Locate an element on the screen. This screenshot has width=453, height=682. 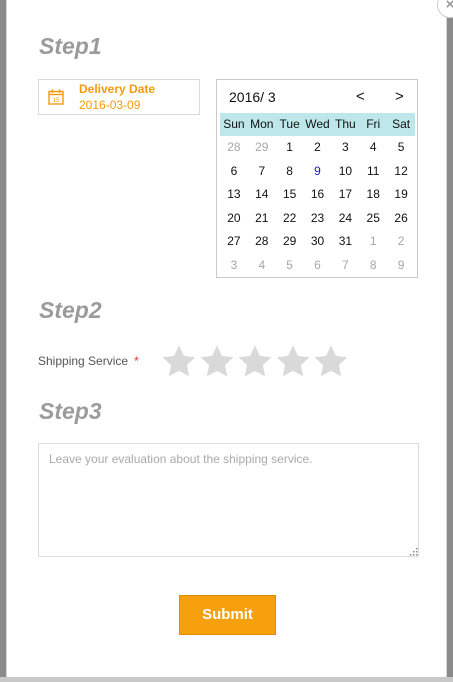
rating-star-5-icon is located at coordinates (331, 362).